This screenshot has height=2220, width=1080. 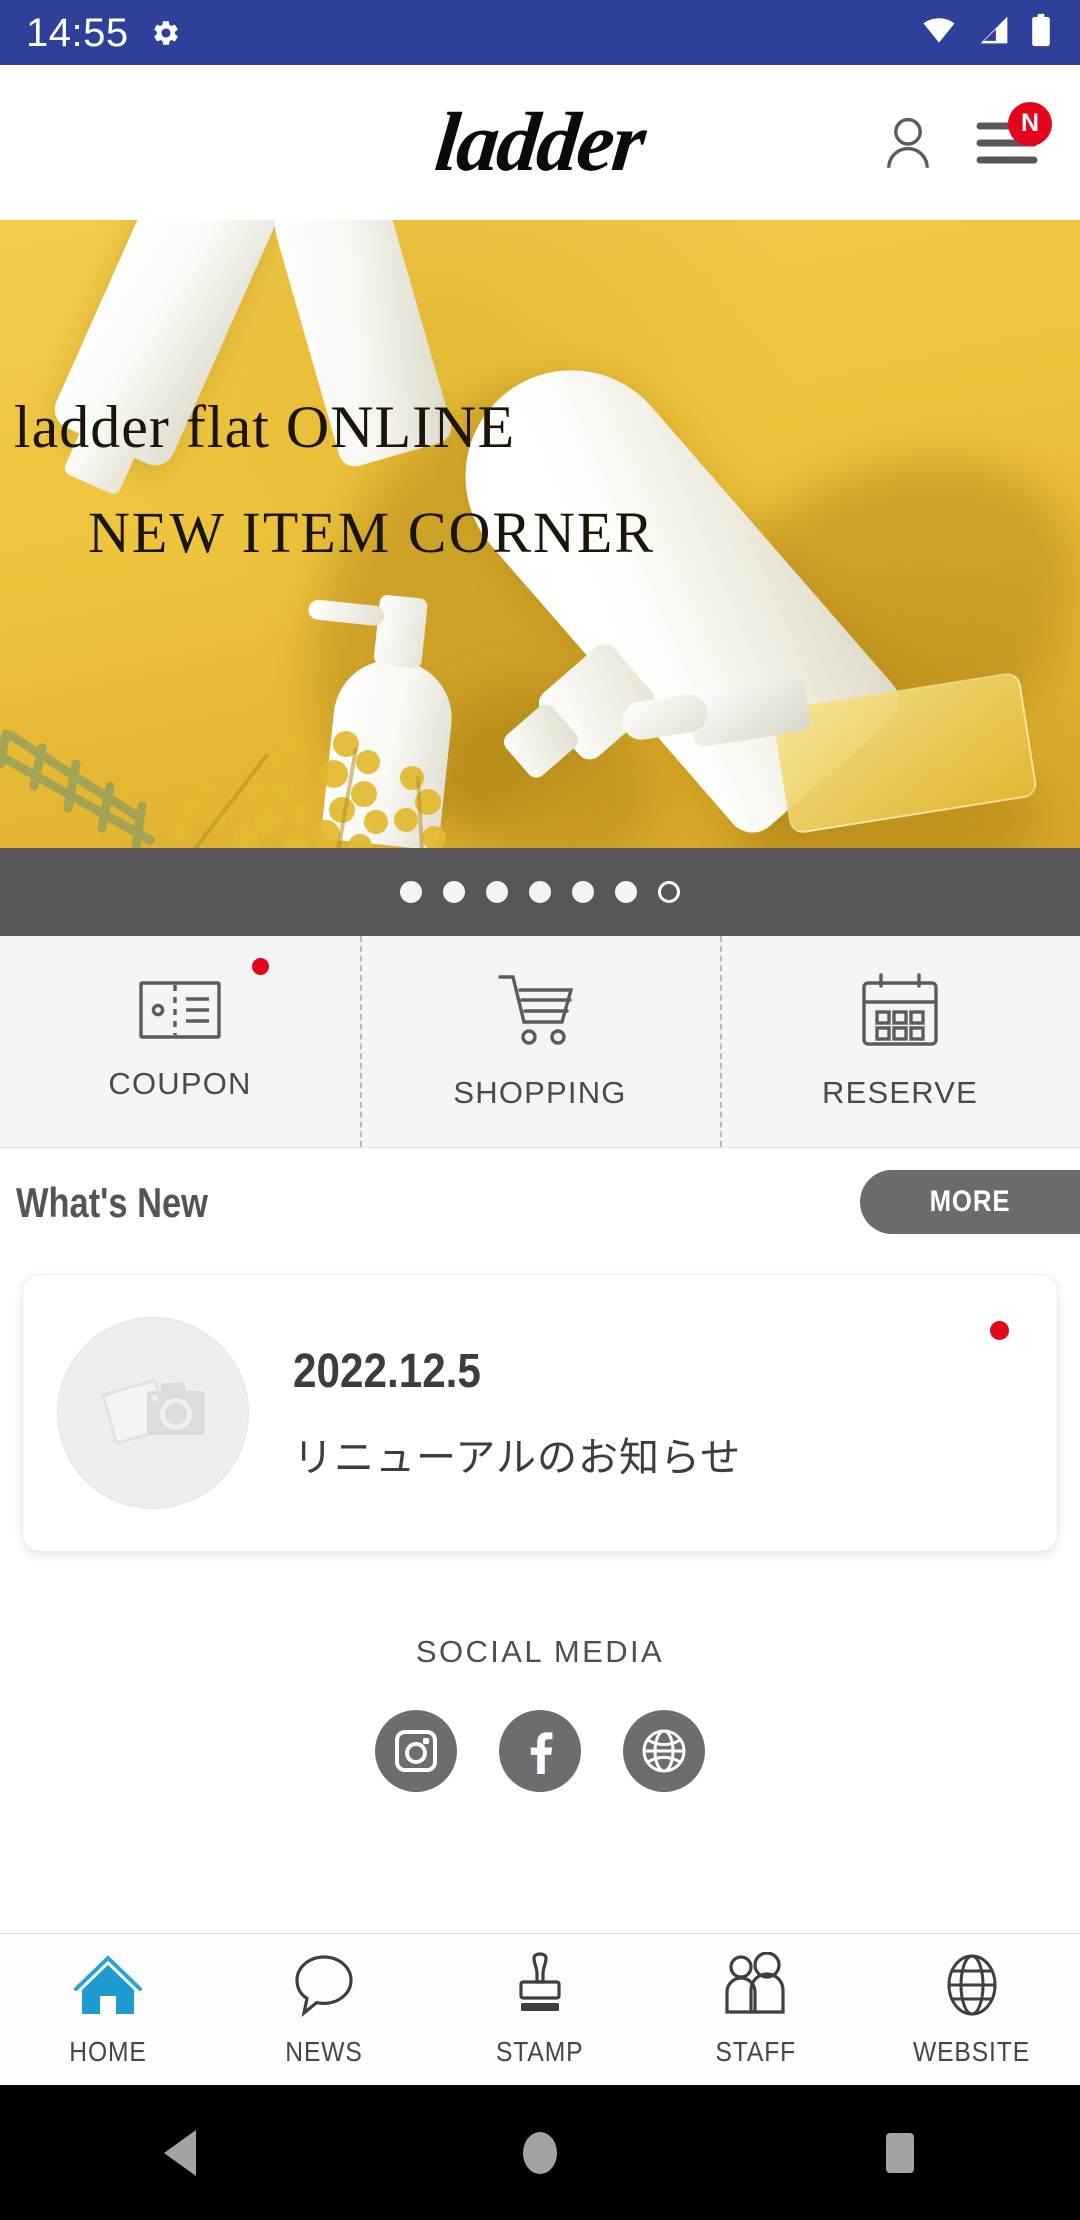 I want to click on person-icon, so click(x=908, y=143).